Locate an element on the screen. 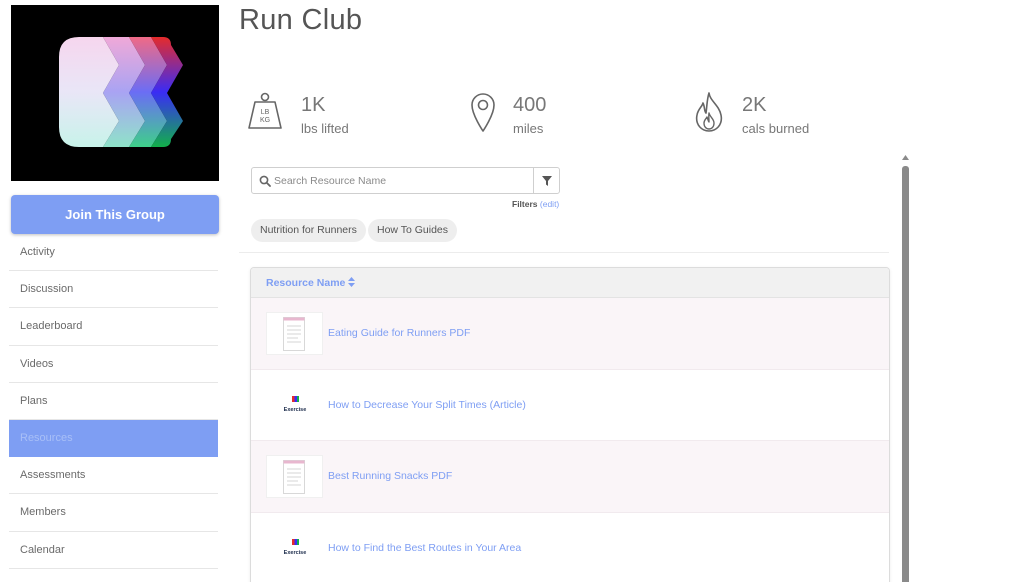 The width and height of the screenshot is (1024, 582). join-group-button: Join This Group is located at coordinates (115, 214).